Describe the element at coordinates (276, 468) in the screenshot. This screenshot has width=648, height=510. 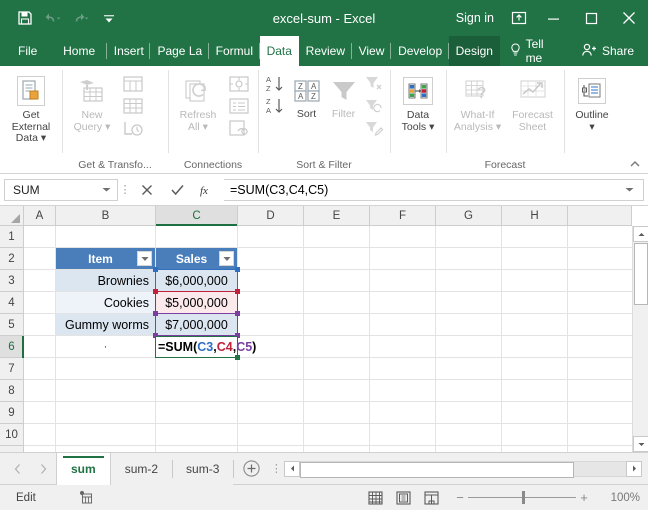
I see `sheet-bar-grip: ⋮` at that location.